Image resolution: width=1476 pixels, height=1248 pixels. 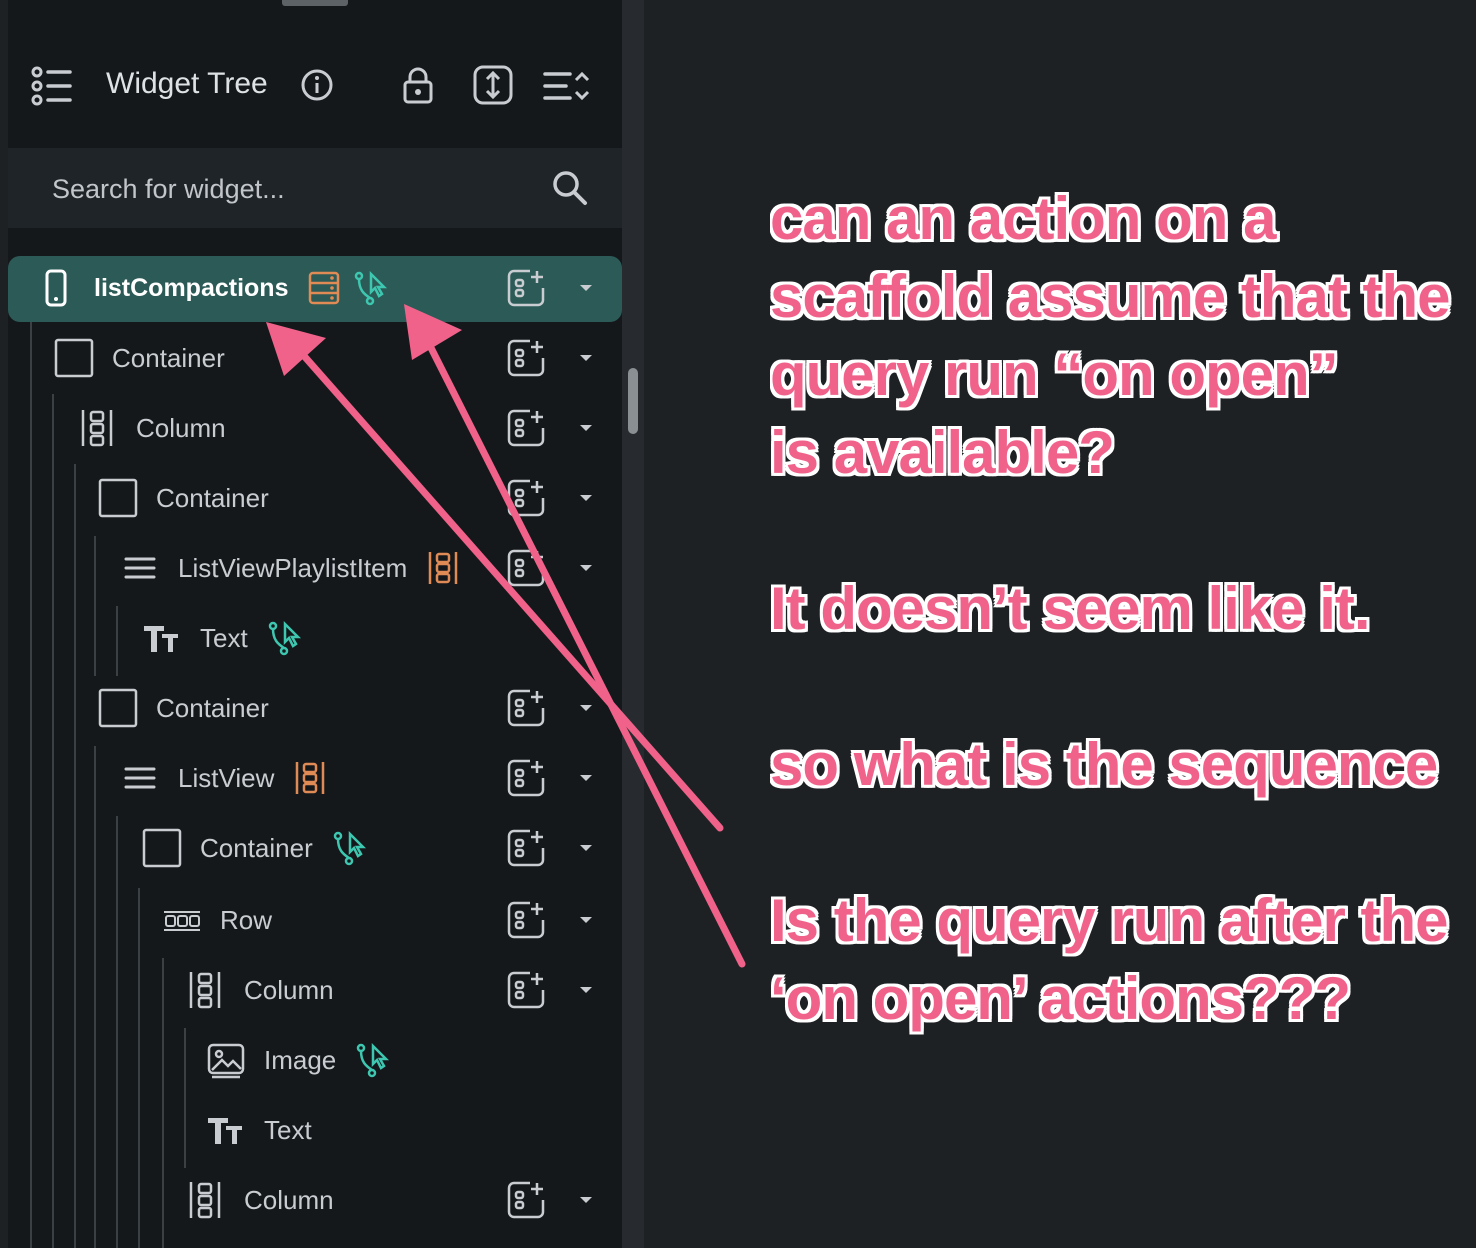 I want to click on annotation-line: Is the query run after the, so click(x=1109, y=920).